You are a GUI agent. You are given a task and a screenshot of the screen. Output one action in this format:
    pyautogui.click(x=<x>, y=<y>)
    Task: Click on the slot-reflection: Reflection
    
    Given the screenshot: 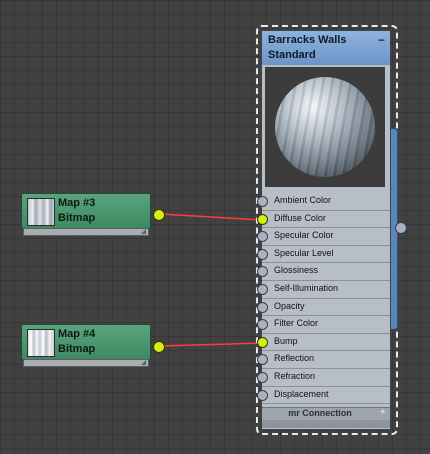 What is the action you would take?
    pyautogui.click(x=323, y=360)
    